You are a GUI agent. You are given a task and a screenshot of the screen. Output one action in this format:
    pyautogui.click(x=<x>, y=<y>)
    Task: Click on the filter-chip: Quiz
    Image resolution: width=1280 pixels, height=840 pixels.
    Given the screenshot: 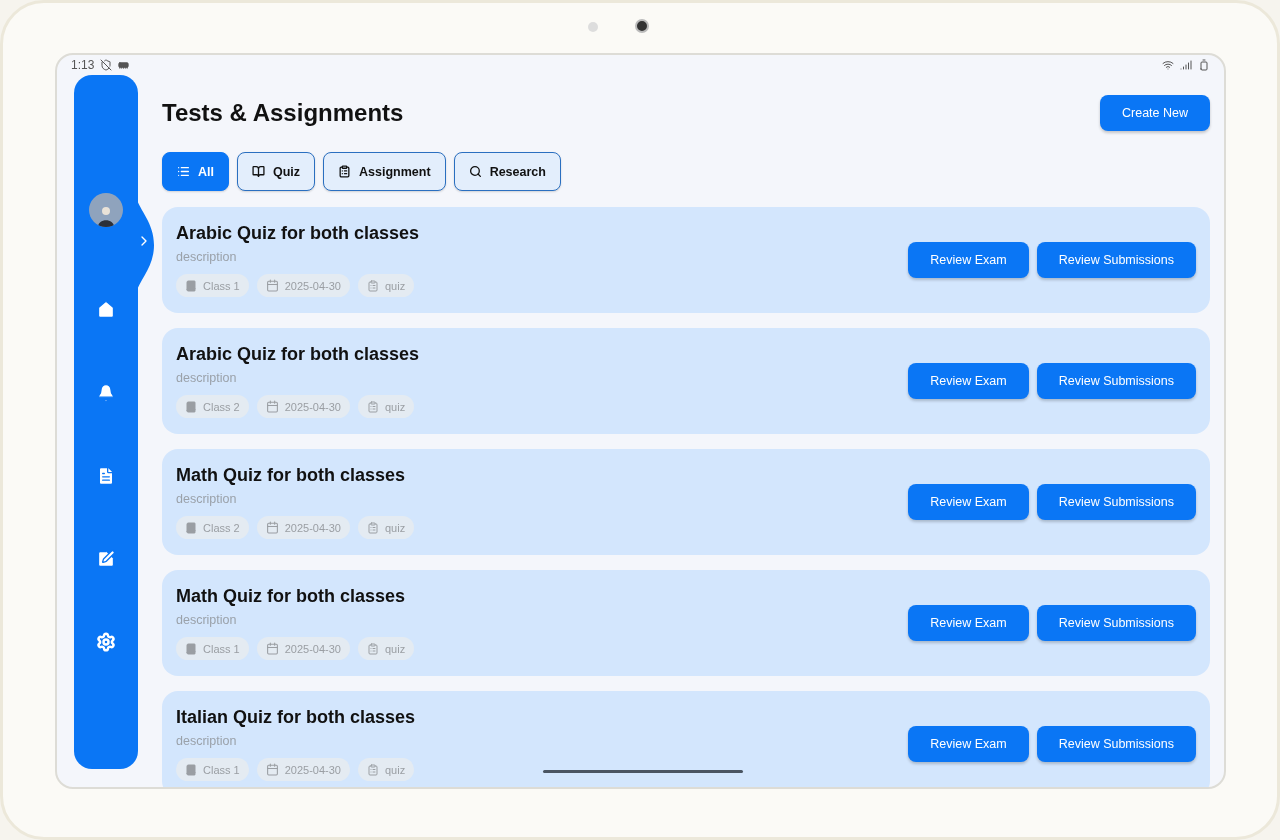 What is the action you would take?
    pyautogui.click(x=276, y=171)
    